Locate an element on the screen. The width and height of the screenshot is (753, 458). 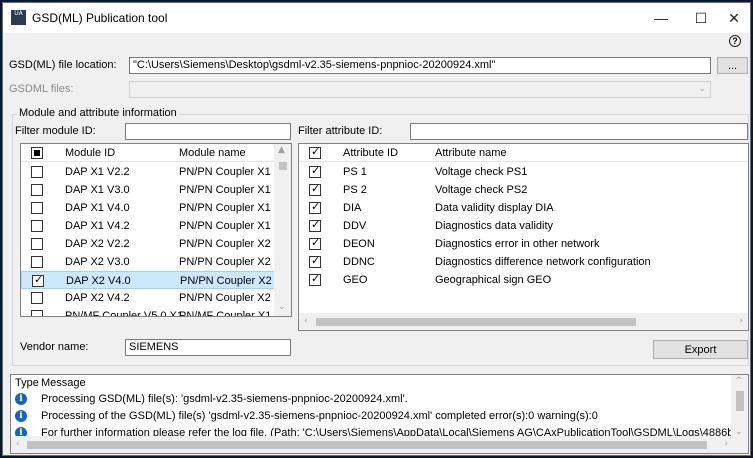
attribute-name-cell: Diagnostics error in other network is located at coordinates (517, 244).